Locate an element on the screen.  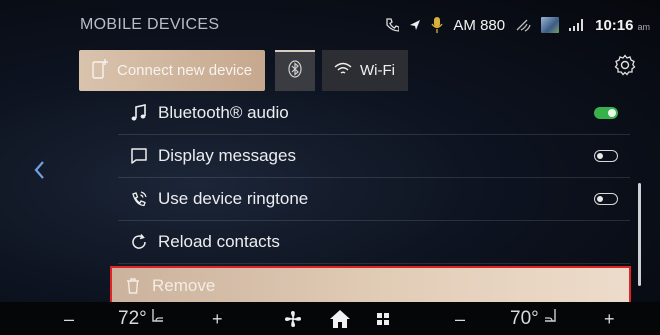
phone-notification-icon is located at coordinates (392, 25).